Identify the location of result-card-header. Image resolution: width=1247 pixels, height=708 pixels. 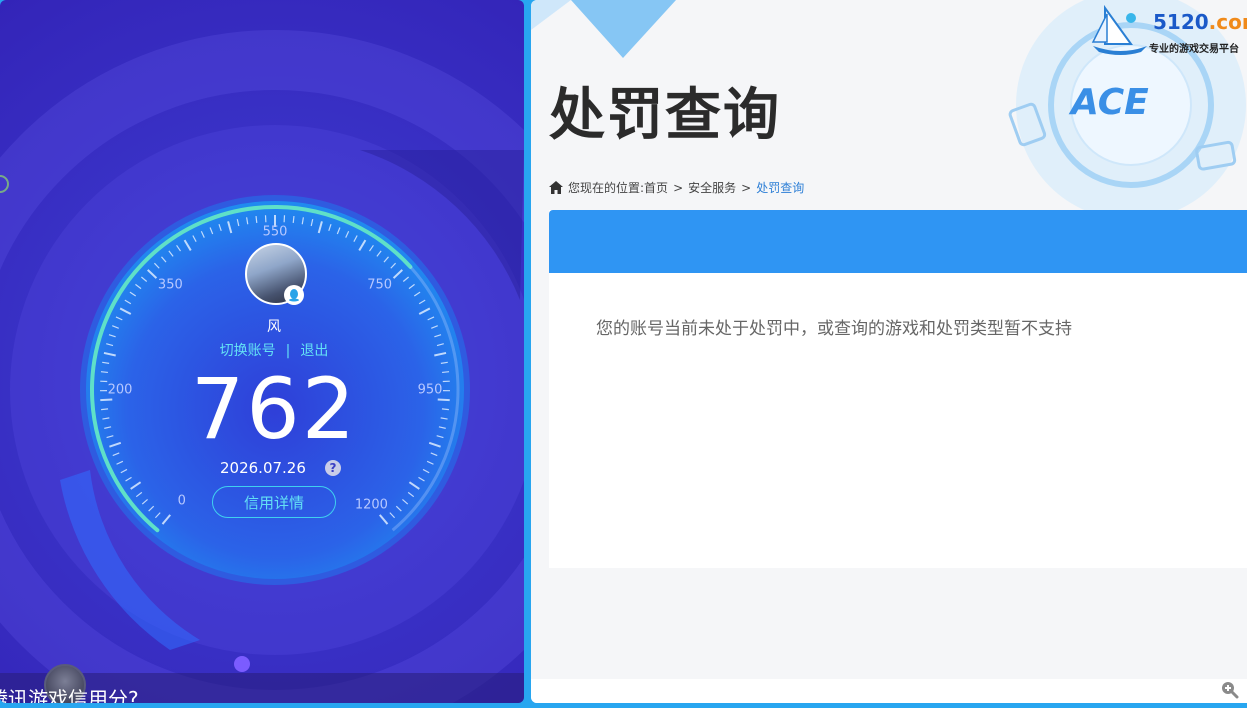
(898, 241).